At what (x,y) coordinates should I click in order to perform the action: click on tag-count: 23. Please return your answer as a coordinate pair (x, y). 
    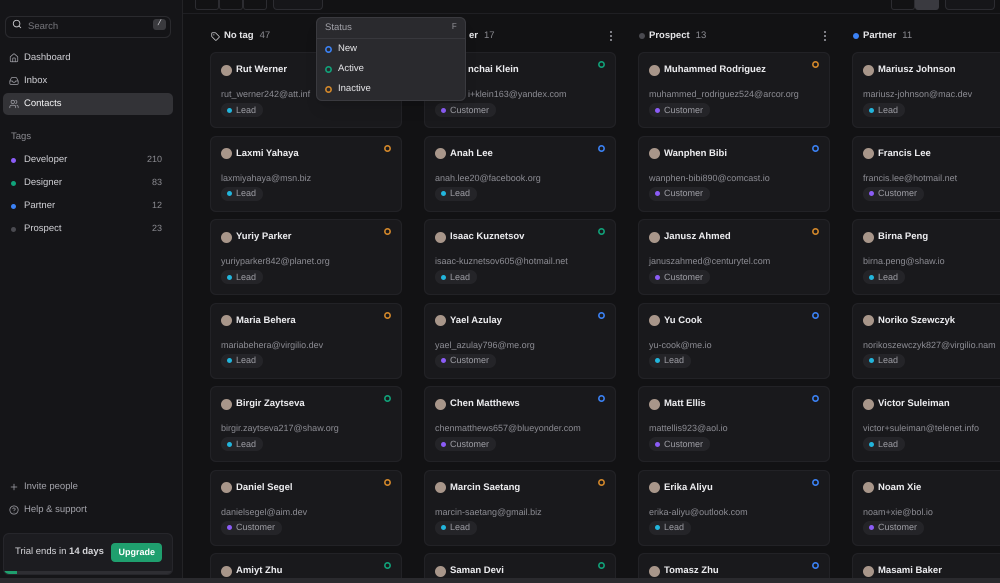
    Looking at the image, I should click on (157, 229).